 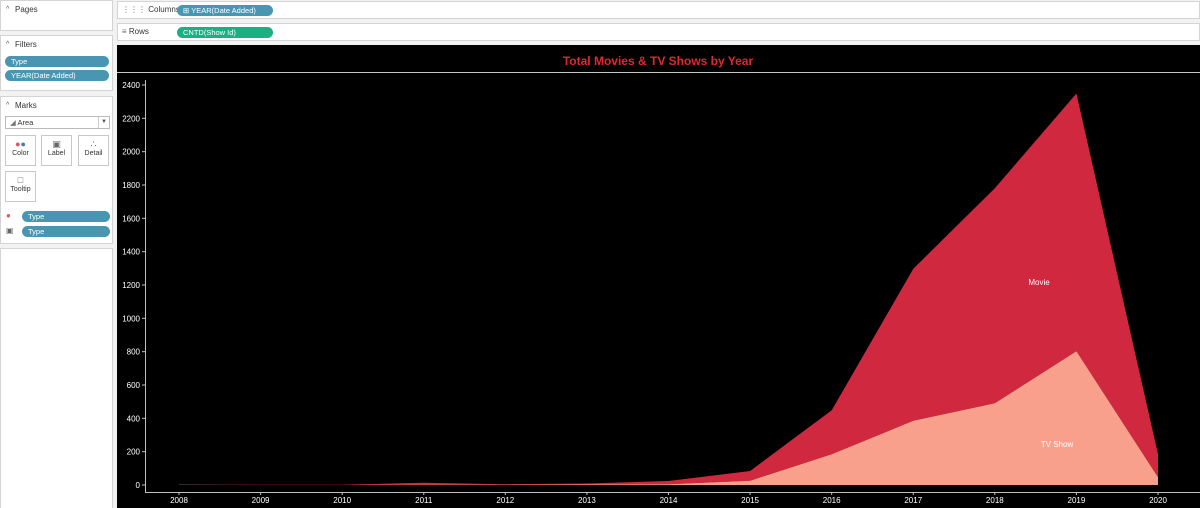 What do you see at coordinates (56, 105) in the screenshot?
I see `marks-header: ^ Marks` at bounding box center [56, 105].